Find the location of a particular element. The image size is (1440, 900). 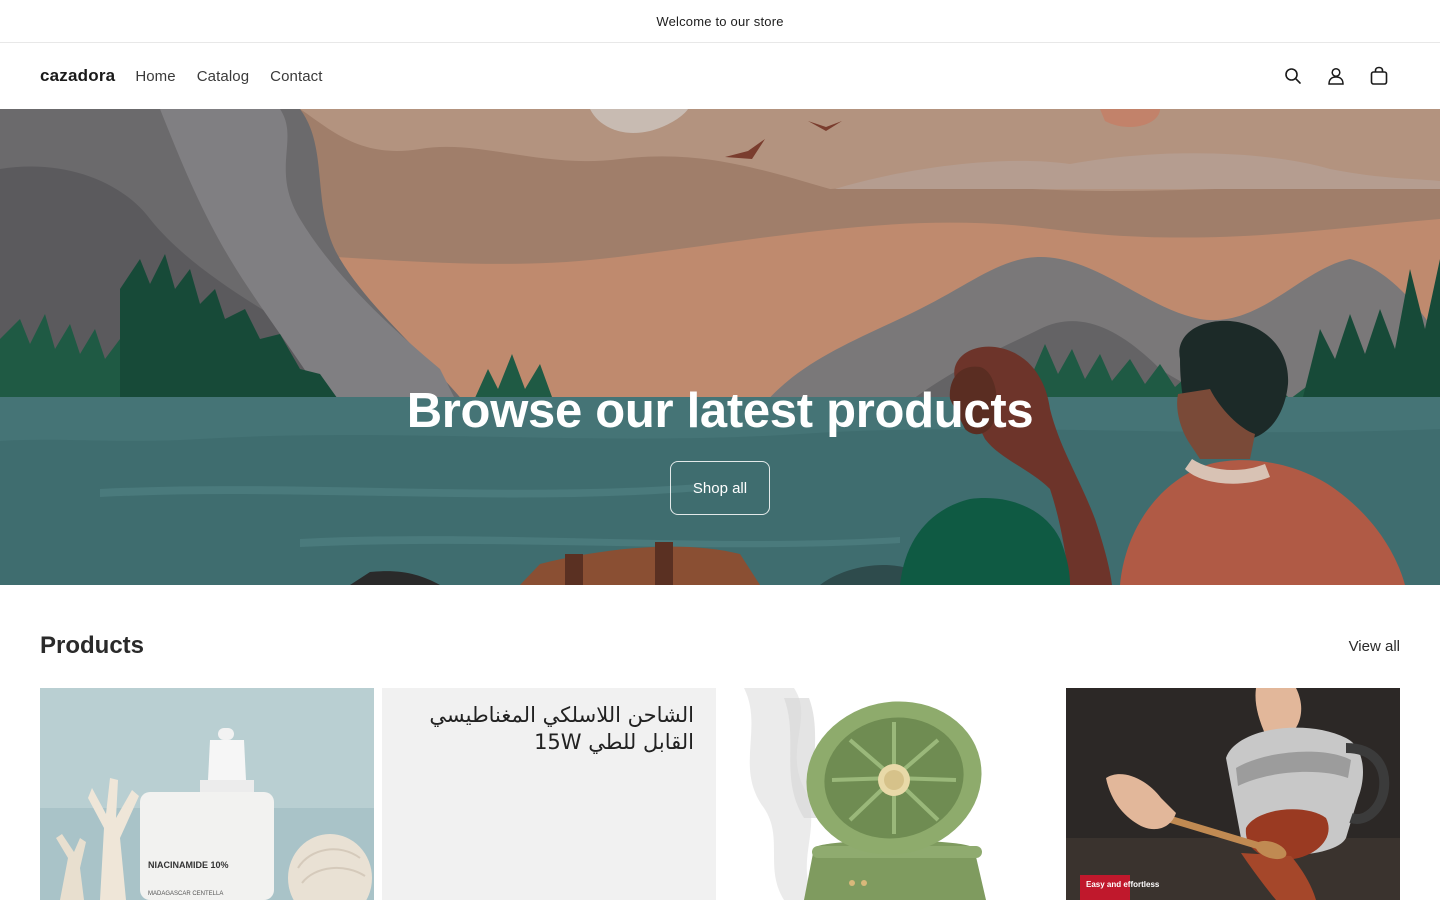

header-icons is located at coordinates (1335, 76).